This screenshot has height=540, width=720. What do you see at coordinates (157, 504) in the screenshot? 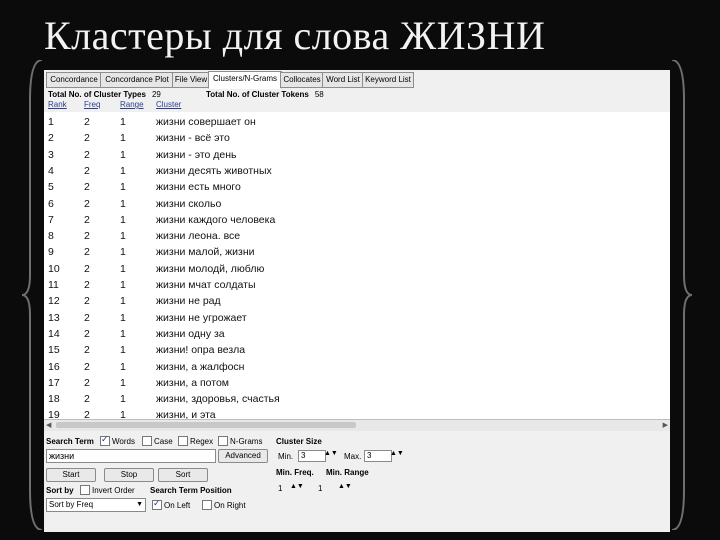
I see `on-left-checkbox` at bounding box center [157, 504].